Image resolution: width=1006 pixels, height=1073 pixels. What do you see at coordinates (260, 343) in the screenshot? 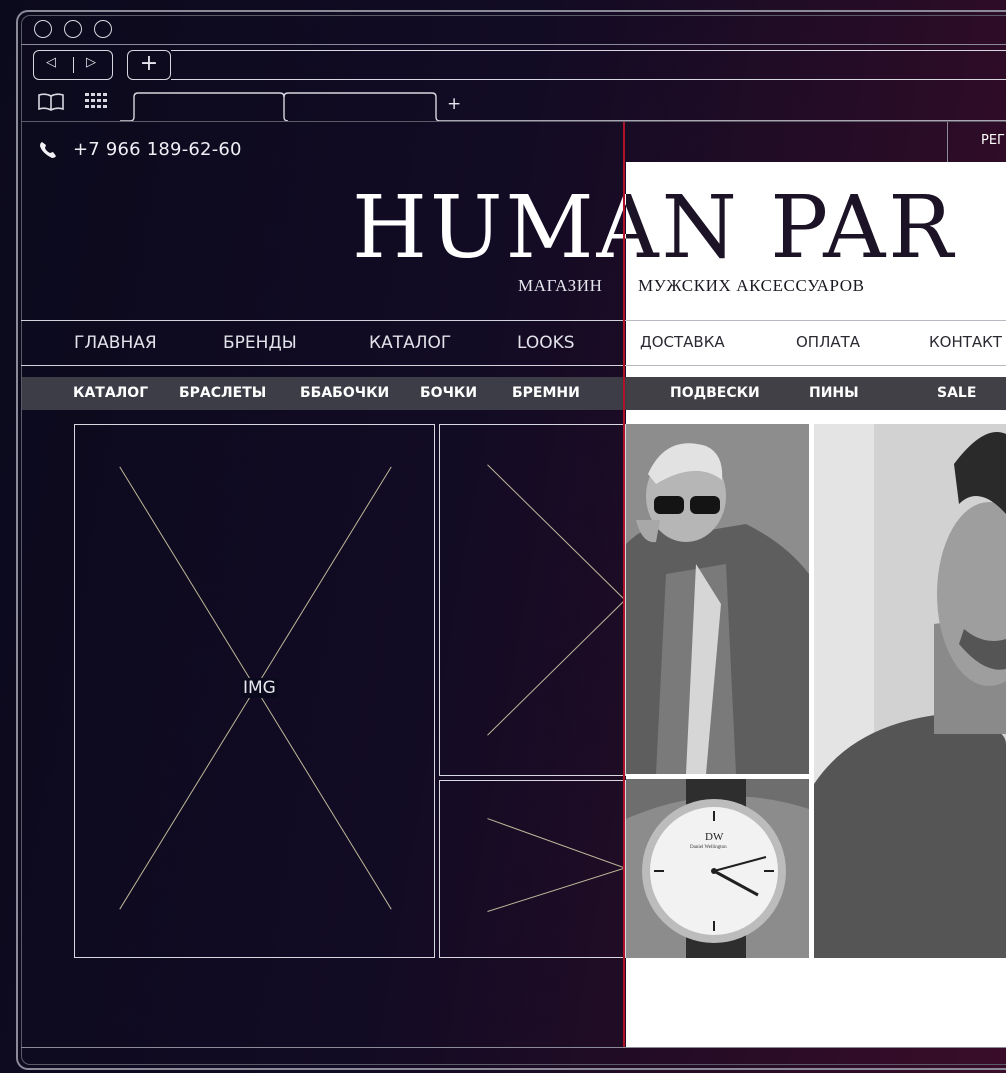
I see `menu-item-brands: БРЕНДЫ` at bounding box center [260, 343].